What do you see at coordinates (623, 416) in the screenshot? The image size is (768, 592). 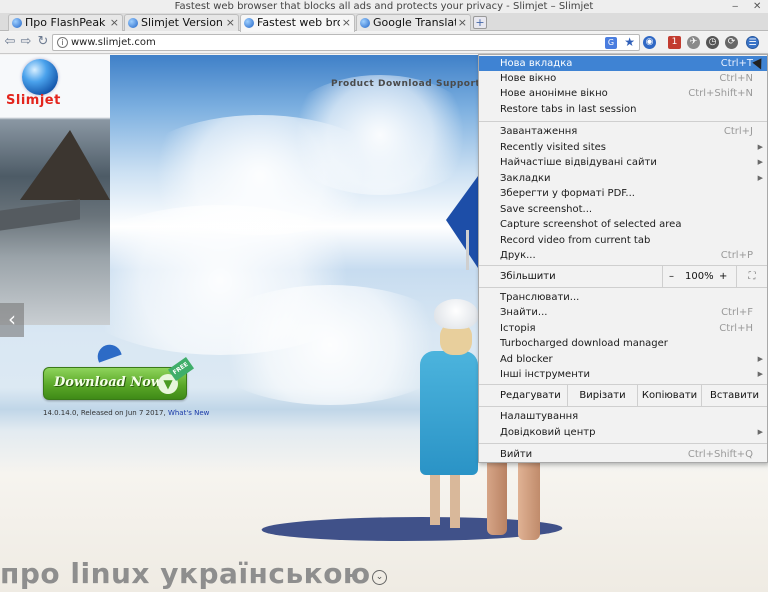 I see `menu-item-settings: Налаштування` at bounding box center [623, 416].